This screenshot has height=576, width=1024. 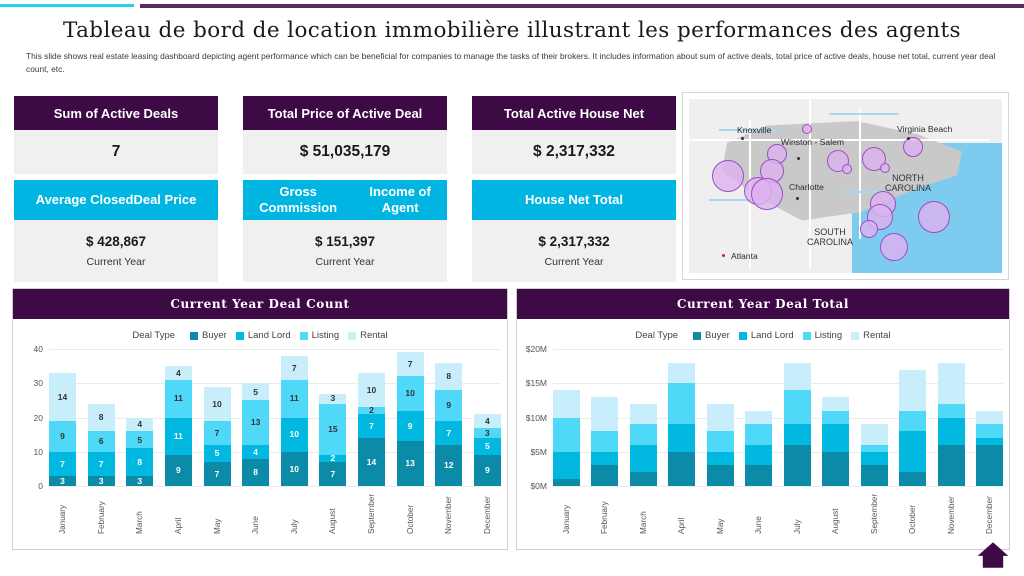 What do you see at coordinates (62, 397) in the screenshot?
I see `bar-segment: 14` at bounding box center [62, 397].